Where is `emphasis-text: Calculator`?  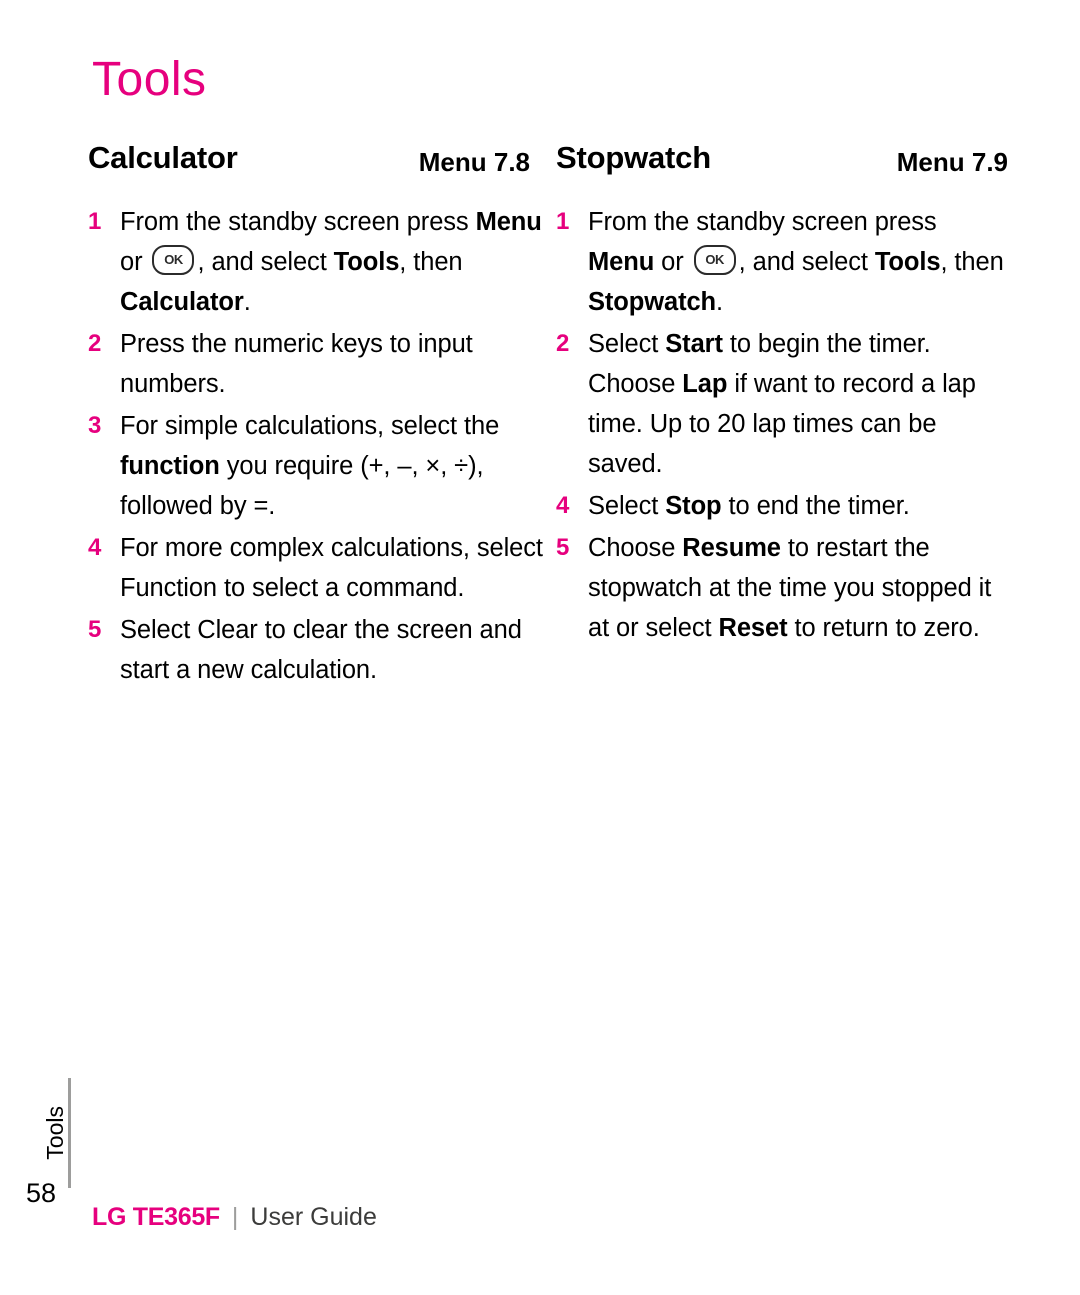 emphasis-text: Calculator is located at coordinates (182, 302).